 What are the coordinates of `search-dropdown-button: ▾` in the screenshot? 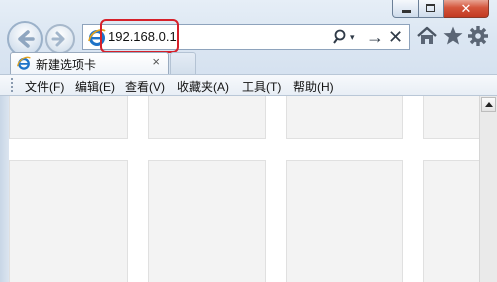 It's located at (352, 37).